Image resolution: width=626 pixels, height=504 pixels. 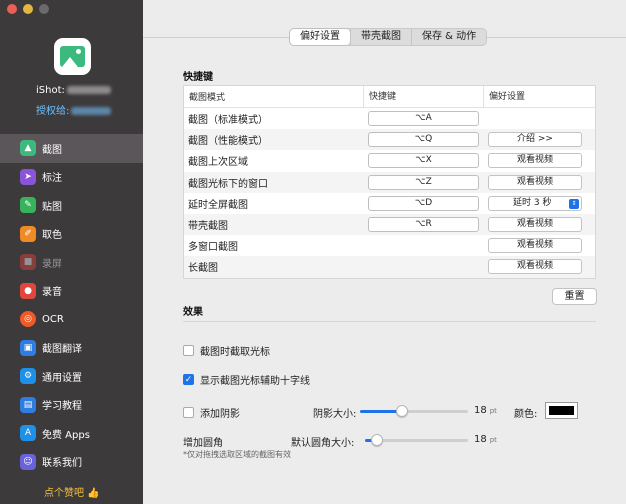 What do you see at coordinates (414, 411) in the screenshot?
I see `shadow-size-slider` at bounding box center [414, 411].